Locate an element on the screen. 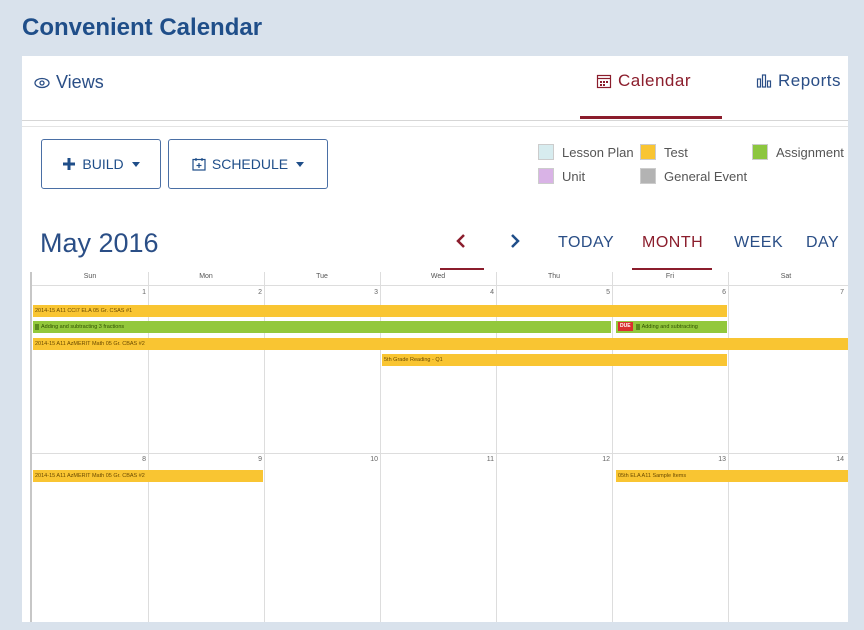  day-number: 14 is located at coordinates (834, 459).